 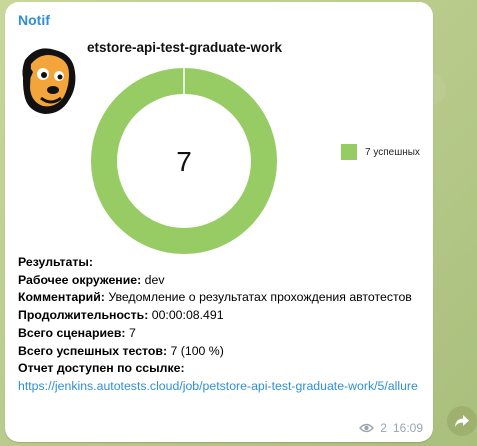 What do you see at coordinates (154, 279) in the screenshot?
I see `env-value: dev` at bounding box center [154, 279].